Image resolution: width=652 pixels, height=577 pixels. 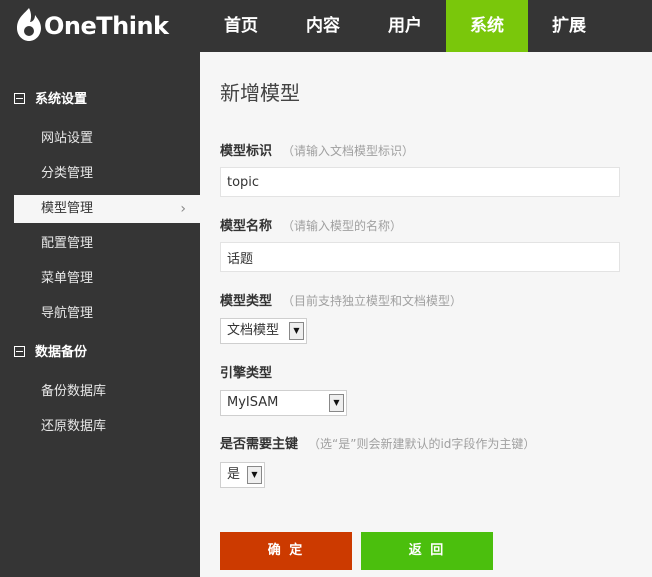 I want to click on onethink-logo: OneThink, so click(x=94, y=26).